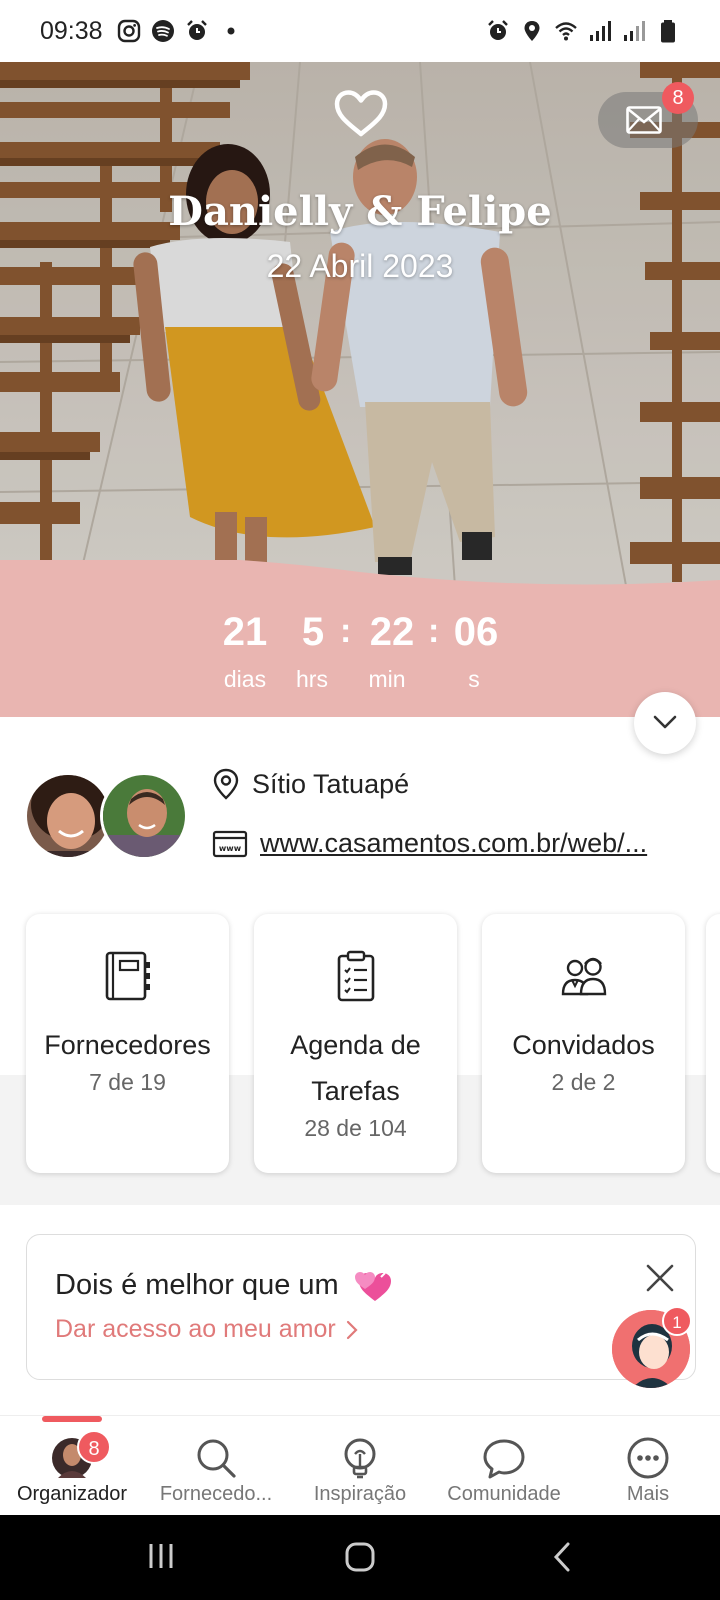 Image resolution: width=720 pixels, height=1600 pixels. What do you see at coordinates (713, 1043) in the screenshot?
I see `card-next-peek` at bounding box center [713, 1043].